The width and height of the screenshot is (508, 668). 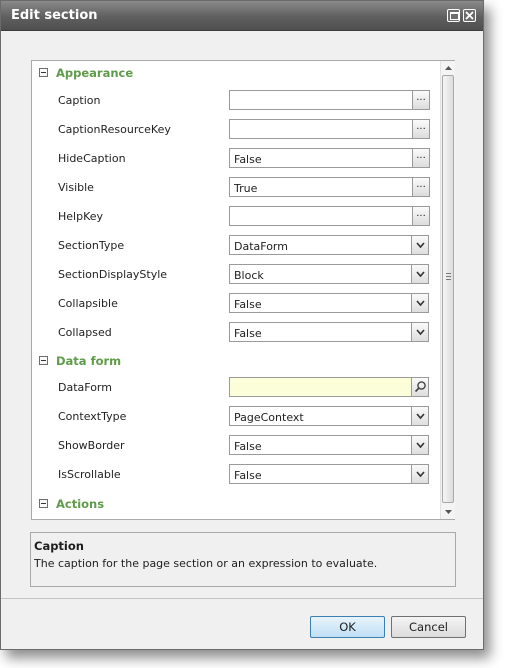 What do you see at coordinates (54, 15) in the screenshot?
I see `dialog-title: Edit section` at bounding box center [54, 15].